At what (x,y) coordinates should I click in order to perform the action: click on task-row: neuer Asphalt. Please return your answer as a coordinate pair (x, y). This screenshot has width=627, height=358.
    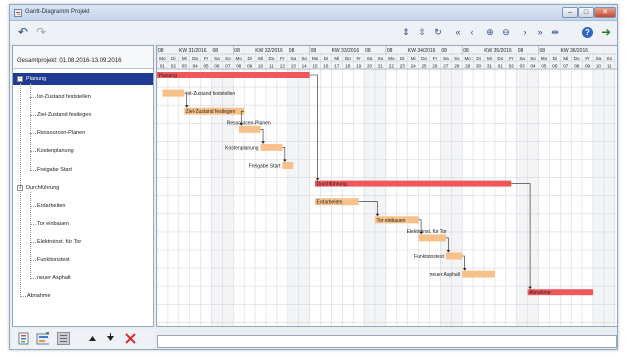
    Looking at the image, I should click on (83, 278).